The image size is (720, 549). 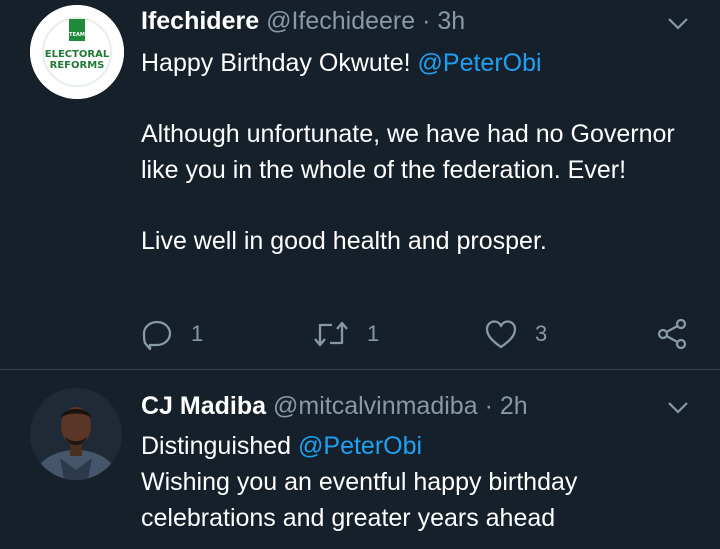 I want to click on reply-icon, so click(x=157, y=334).